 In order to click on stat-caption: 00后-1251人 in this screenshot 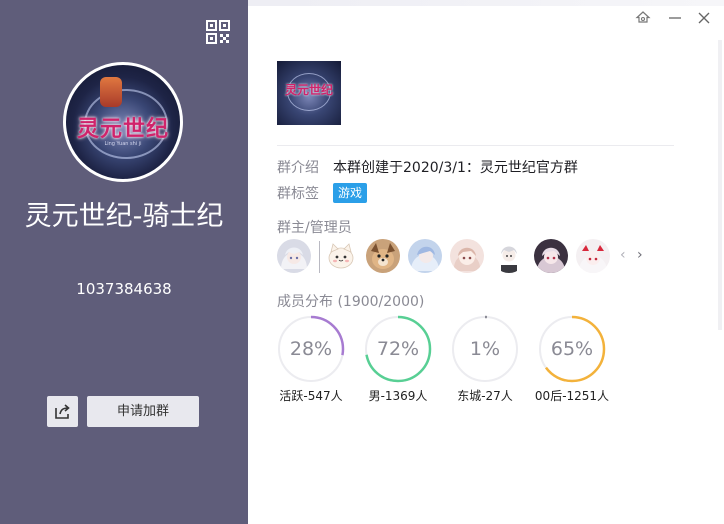, I will do `click(572, 396)`.